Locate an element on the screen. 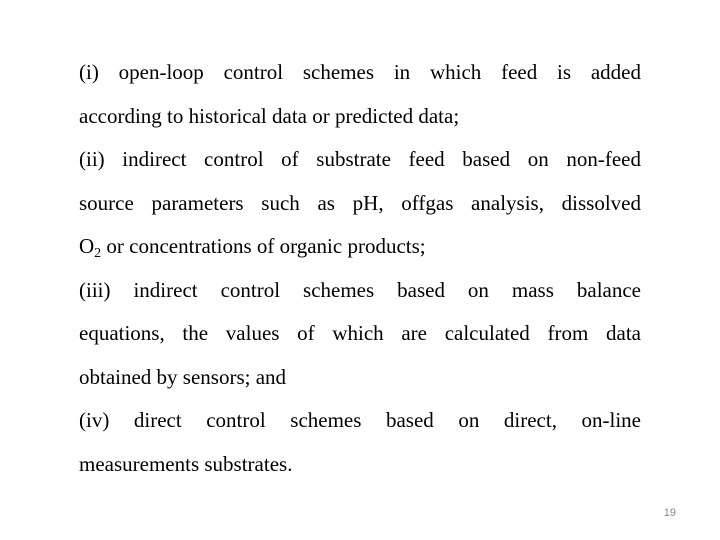 The width and height of the screenshot is (720, 540). text-line: obtained by sensors; and is located at coordinates (183, 376).